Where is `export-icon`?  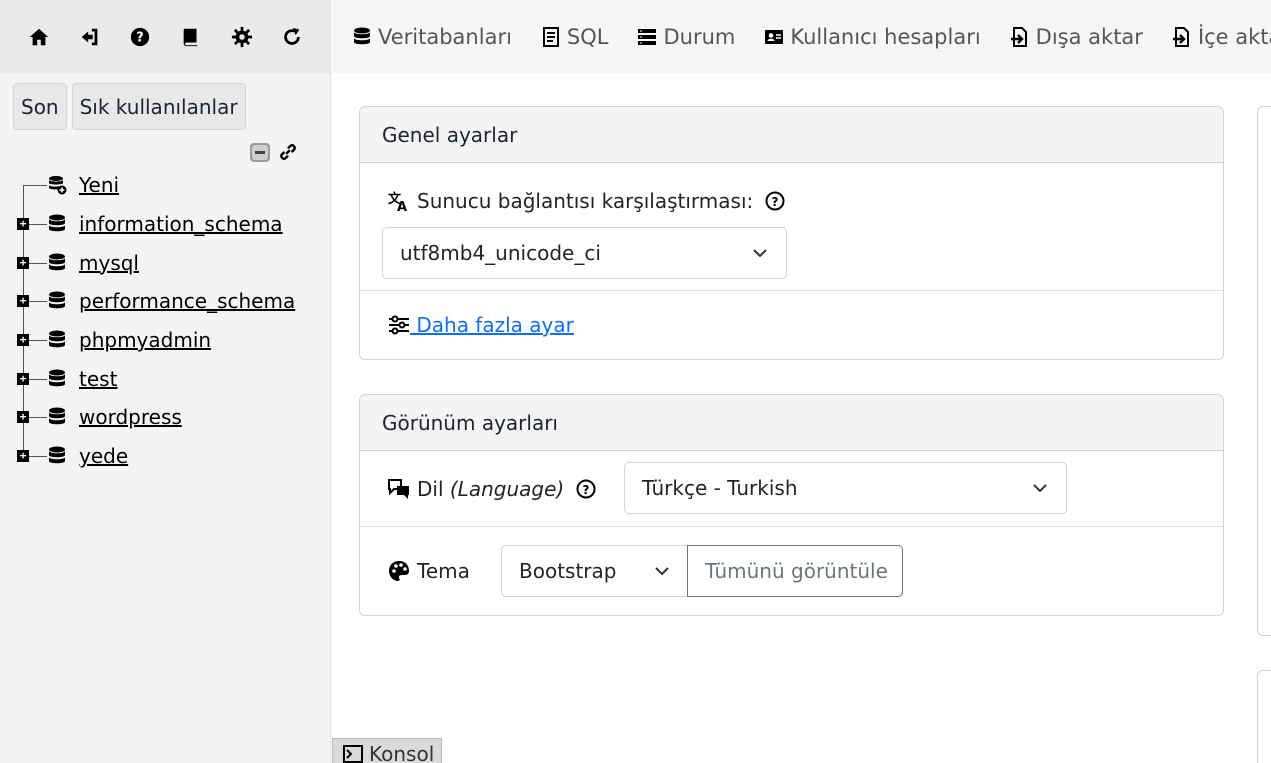 export-icon is located at coordinates (1018, 36).